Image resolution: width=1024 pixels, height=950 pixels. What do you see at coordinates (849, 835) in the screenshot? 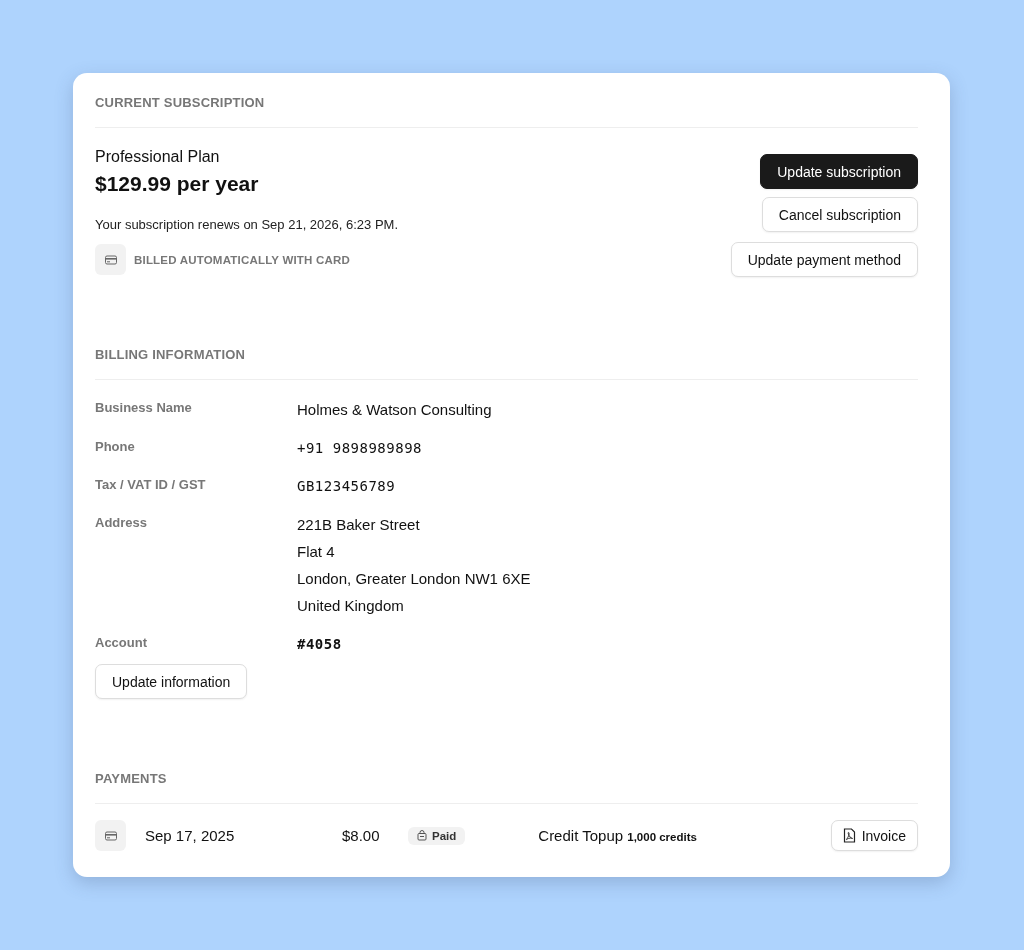
I see `document-icon` at bounding box center [849, 835].